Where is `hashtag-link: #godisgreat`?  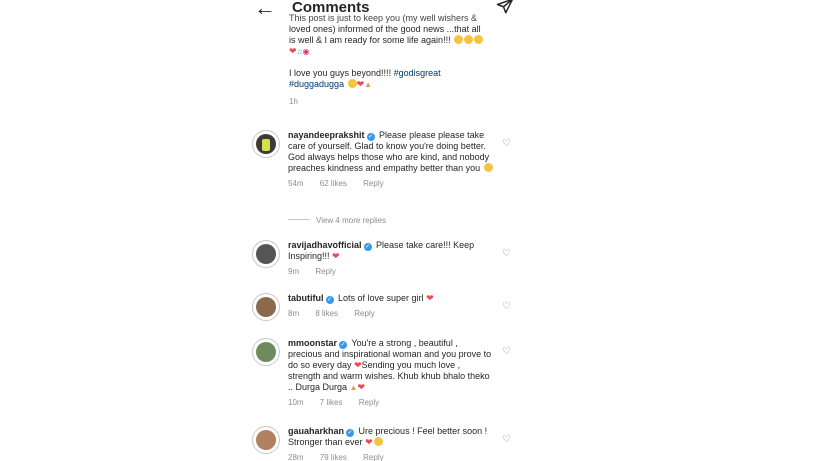 hashtag-link: #godisgreat is located at coordinates (417, 73).